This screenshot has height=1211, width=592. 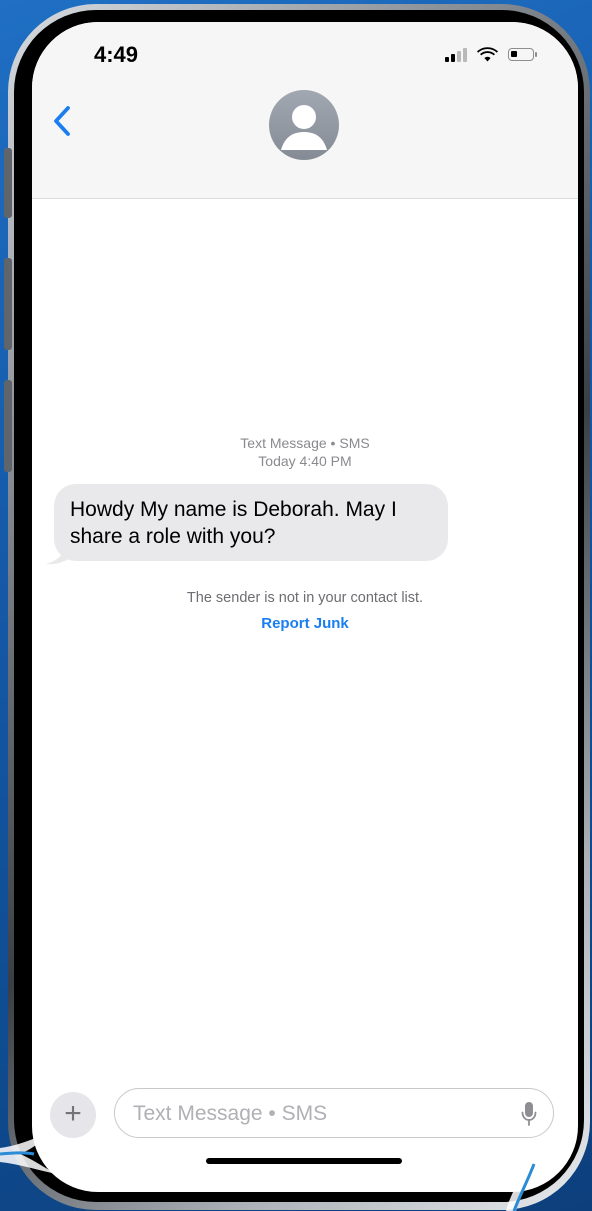 What do you see at coordinates (305, 461) in the screenshot?
I see `message-timestamp: Today 4:40 PM` at bounding box center [305, 461].